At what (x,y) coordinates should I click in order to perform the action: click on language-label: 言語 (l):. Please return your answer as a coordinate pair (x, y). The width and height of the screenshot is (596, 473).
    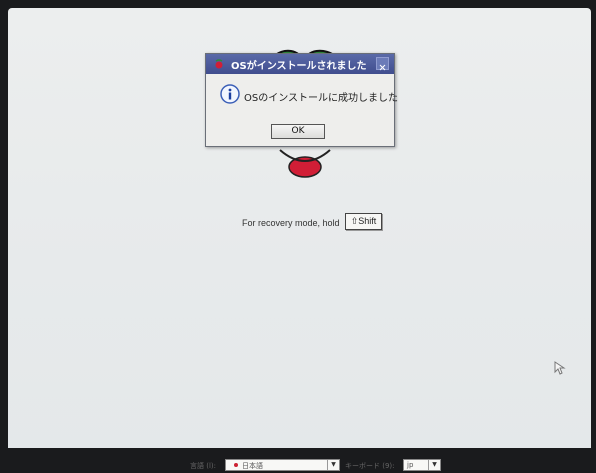
    Looking at the image, I should click on (203, 466).